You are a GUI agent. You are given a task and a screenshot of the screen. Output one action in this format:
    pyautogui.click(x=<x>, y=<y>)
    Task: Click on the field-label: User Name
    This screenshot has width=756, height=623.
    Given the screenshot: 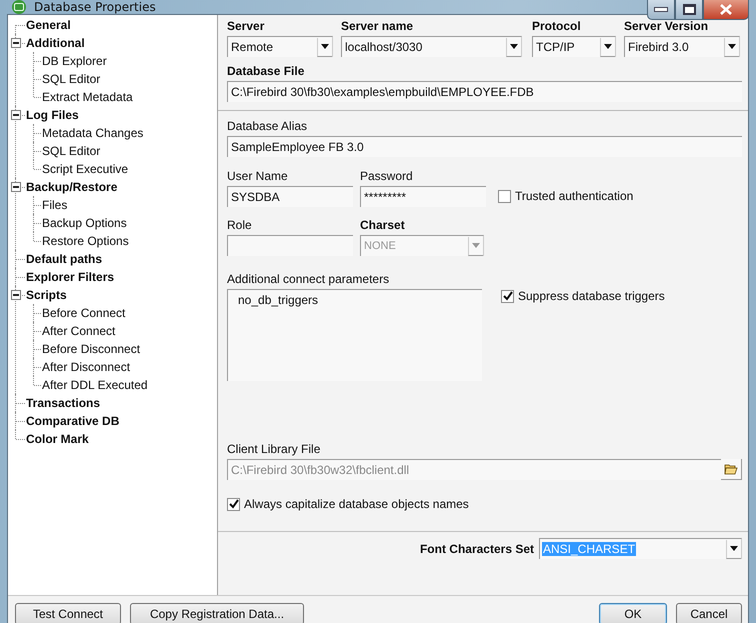 What is the action you would take?
    pyautogui.click(x=257, y=176)
    